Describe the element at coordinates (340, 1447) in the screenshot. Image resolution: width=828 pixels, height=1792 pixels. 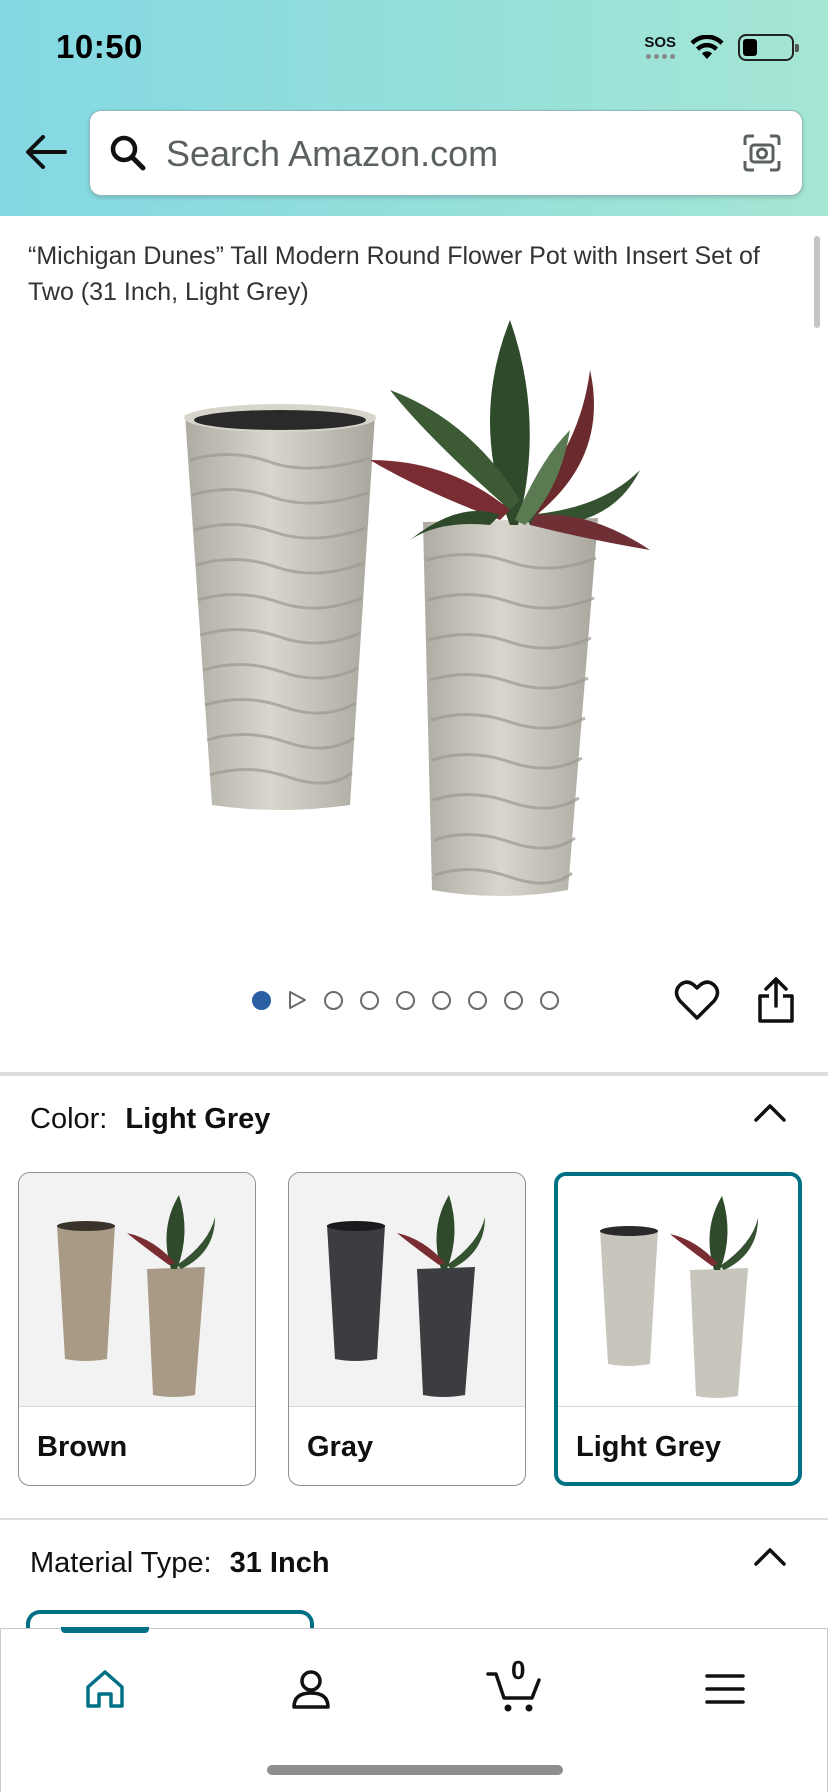
I see `swatch-label: Gray` at that location.